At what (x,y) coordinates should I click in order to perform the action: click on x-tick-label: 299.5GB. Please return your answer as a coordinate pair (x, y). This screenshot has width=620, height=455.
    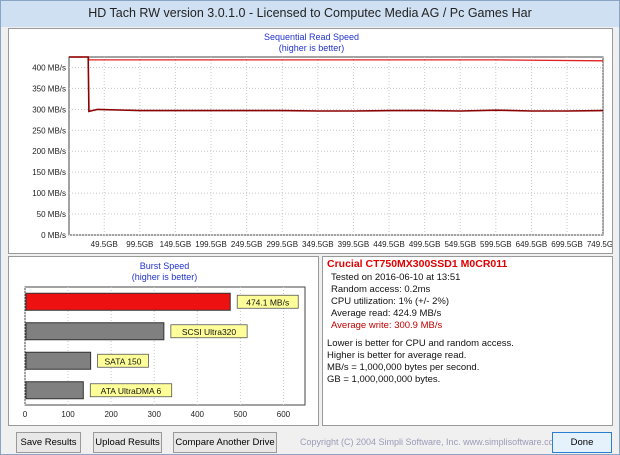
    Looking at the image, I should click on (282, 244).